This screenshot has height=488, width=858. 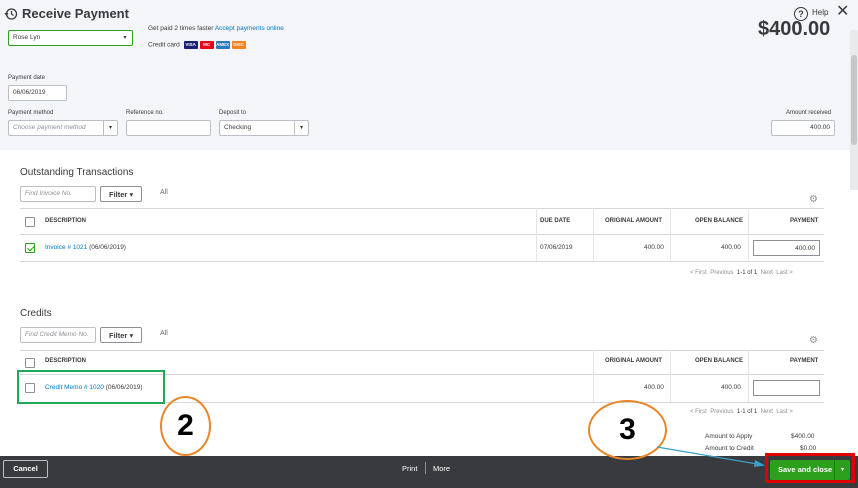 I want to click on title-bar: Receive Payment ? Help ✕, so click(x=429, y=14).